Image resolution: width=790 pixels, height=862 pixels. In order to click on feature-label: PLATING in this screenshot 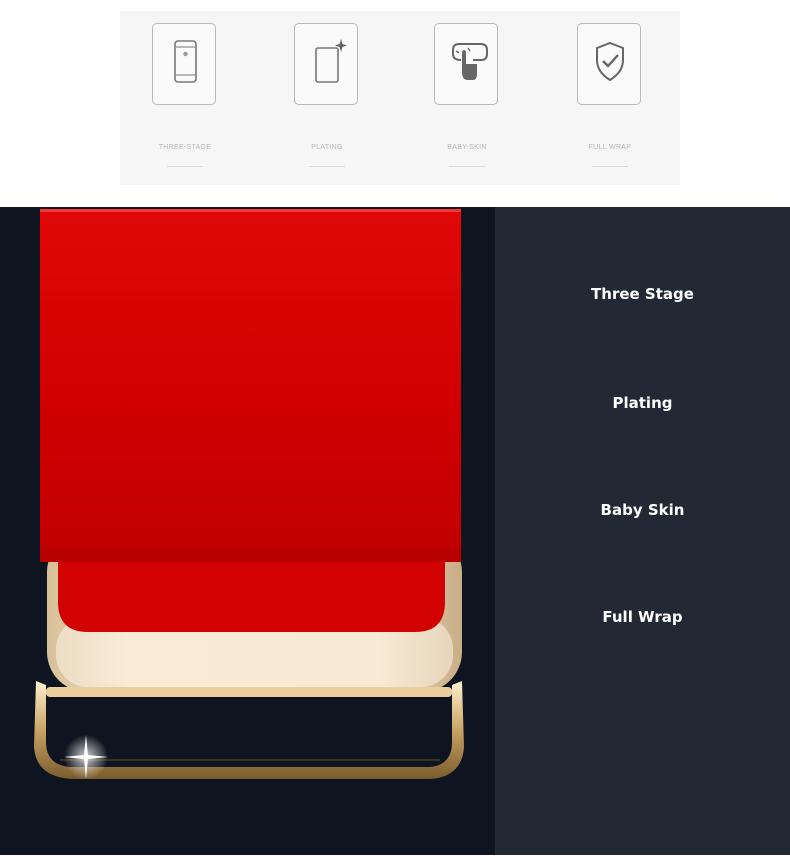, I will do `click(327, 147)`.